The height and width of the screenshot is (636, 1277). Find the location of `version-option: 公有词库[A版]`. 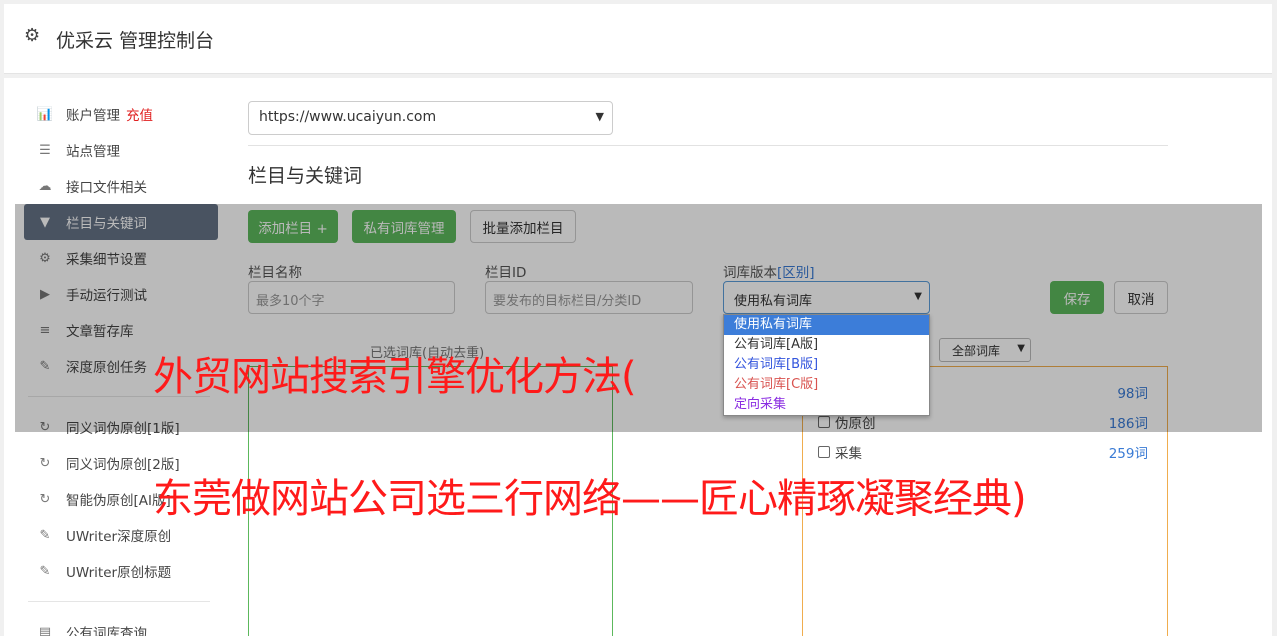

version-option: 公有词库[A版] is located at coordinates (826, 345).